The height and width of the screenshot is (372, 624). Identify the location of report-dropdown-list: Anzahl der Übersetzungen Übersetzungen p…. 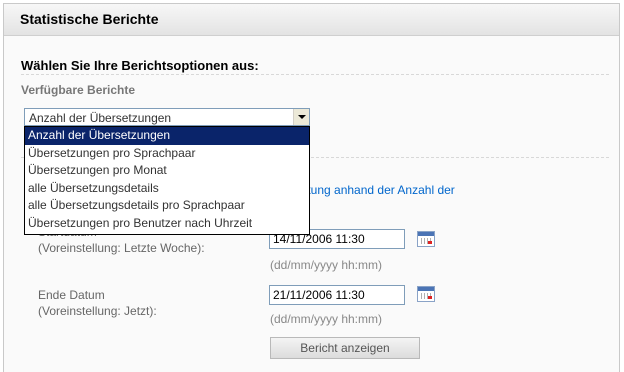
(167, 180).